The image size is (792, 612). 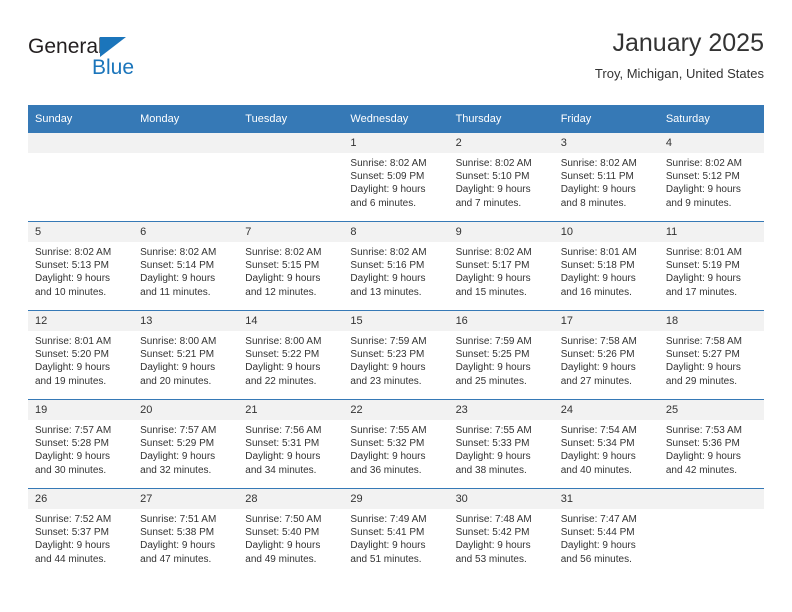 I want to click on weekday-header-monday: Monday, so click(x=186, y=119).